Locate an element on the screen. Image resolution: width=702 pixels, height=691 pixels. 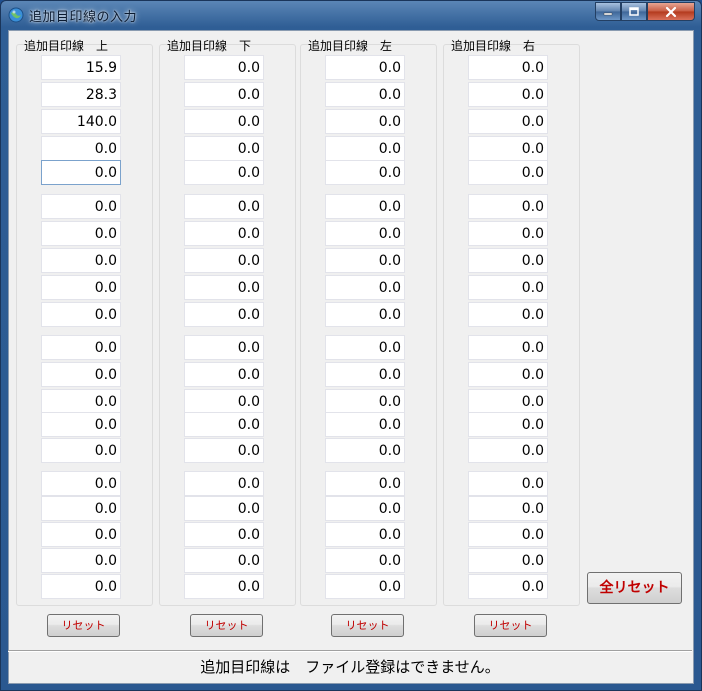
reset-button-top: リセット is located at coordinates (83, 625).